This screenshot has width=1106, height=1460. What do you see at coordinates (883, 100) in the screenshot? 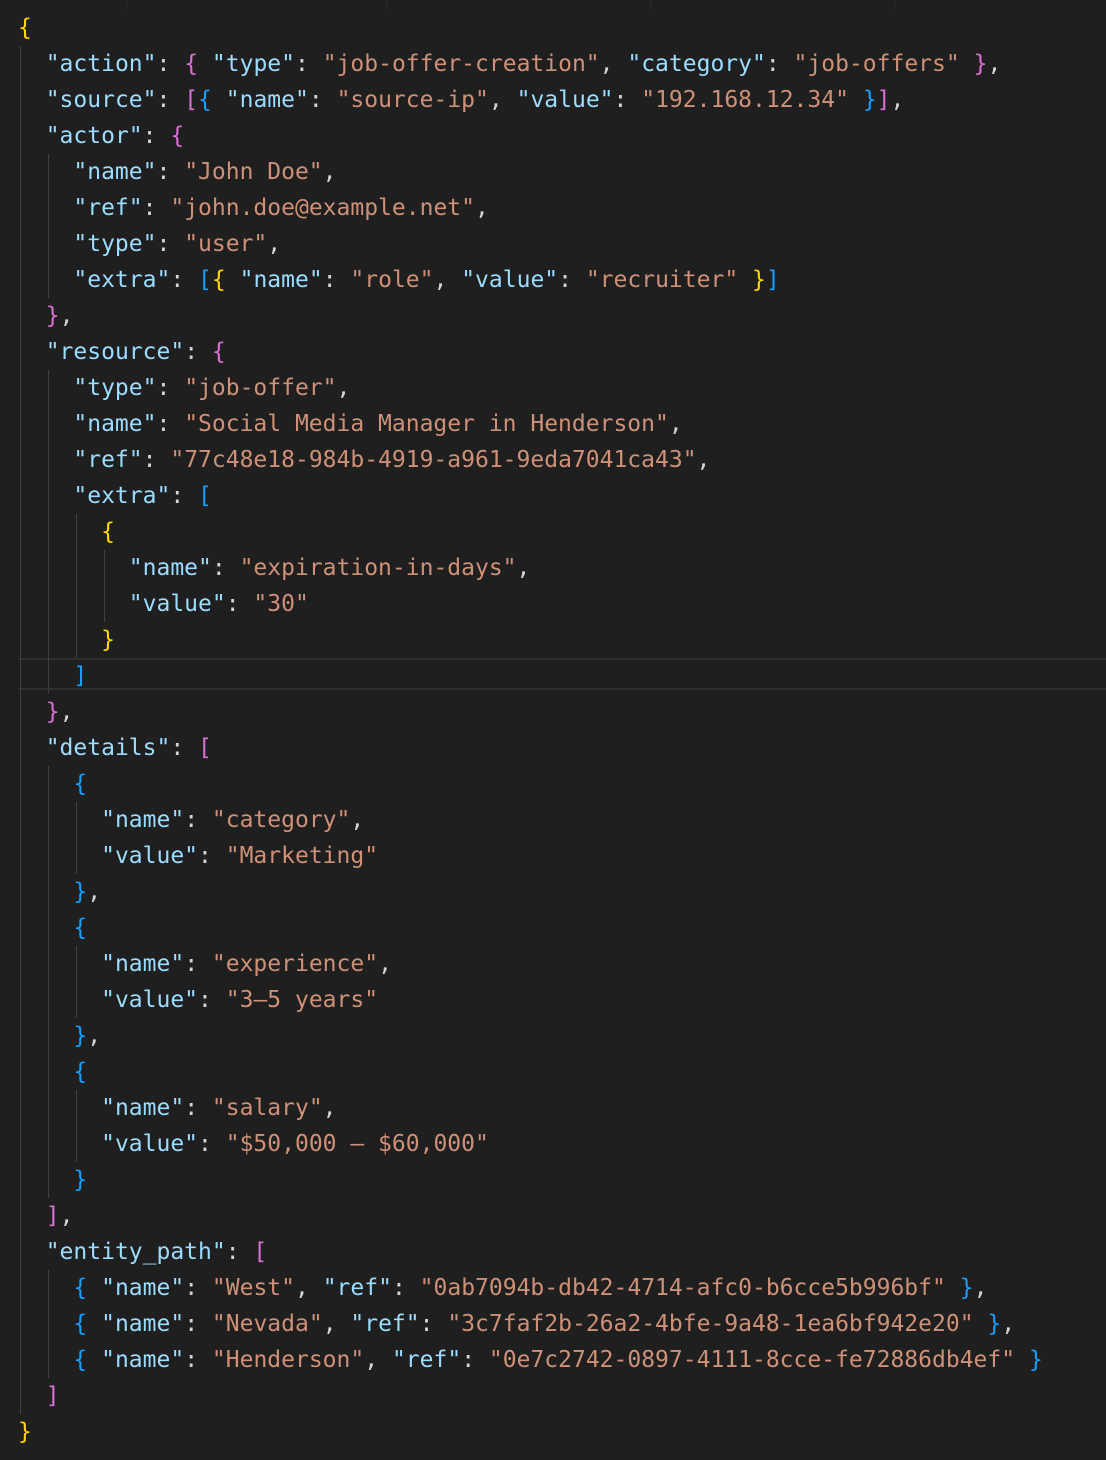
I see `code-token: ]` at bounding box center [883, 100].